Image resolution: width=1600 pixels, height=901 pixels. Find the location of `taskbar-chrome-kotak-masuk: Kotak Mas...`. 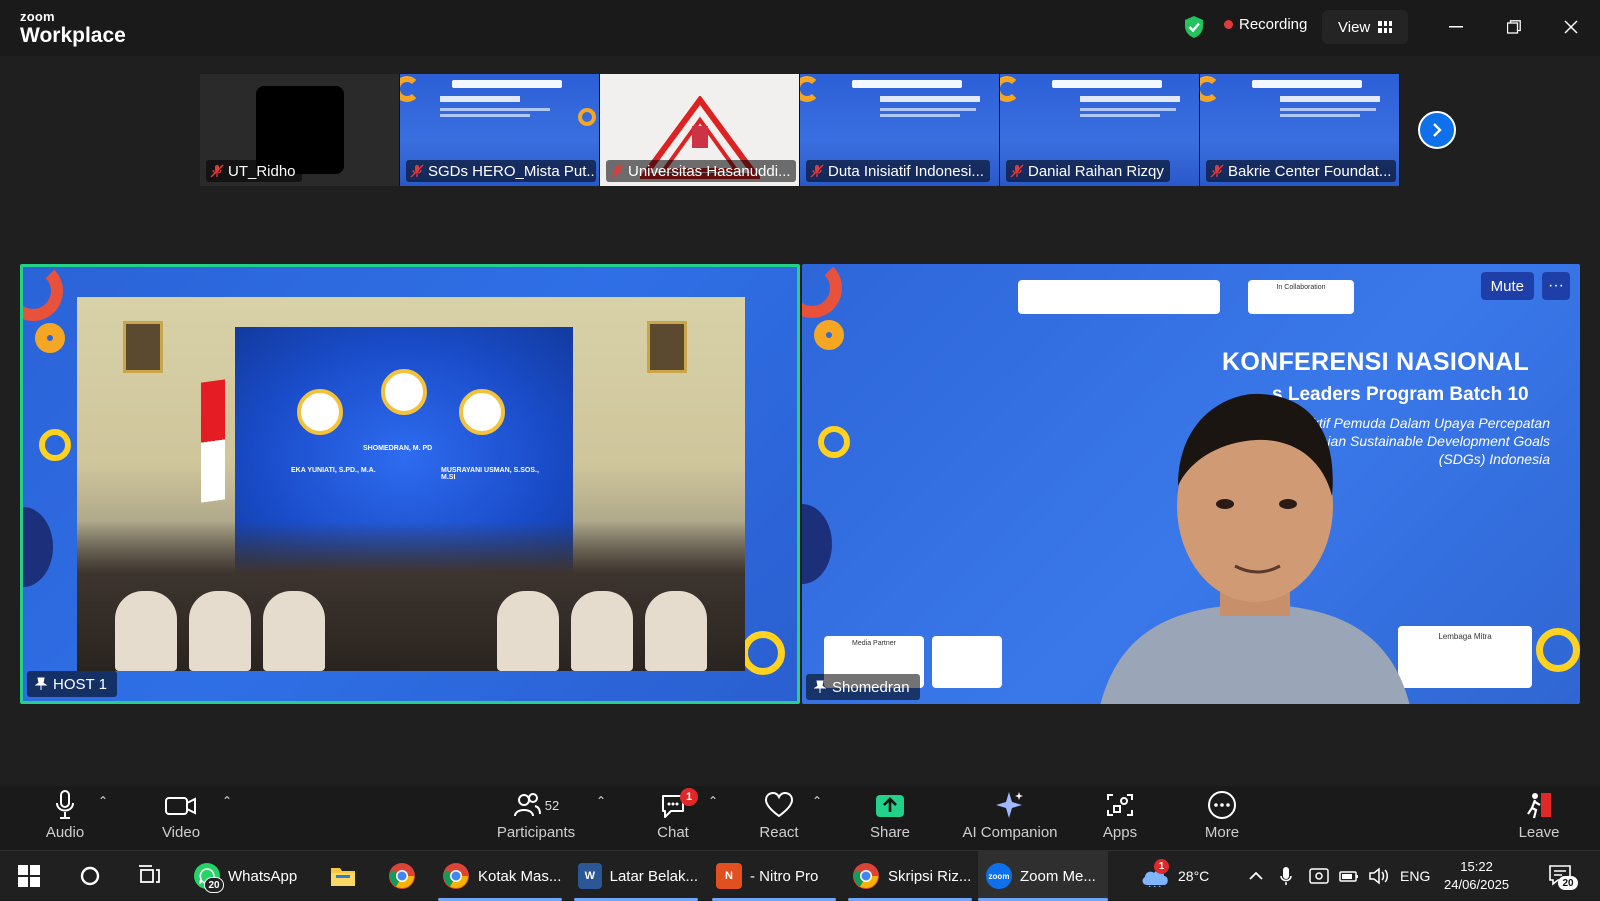

taskbar-chrome-kotak-masuk: Kotak Mas... is located at coordinates (500, 876).